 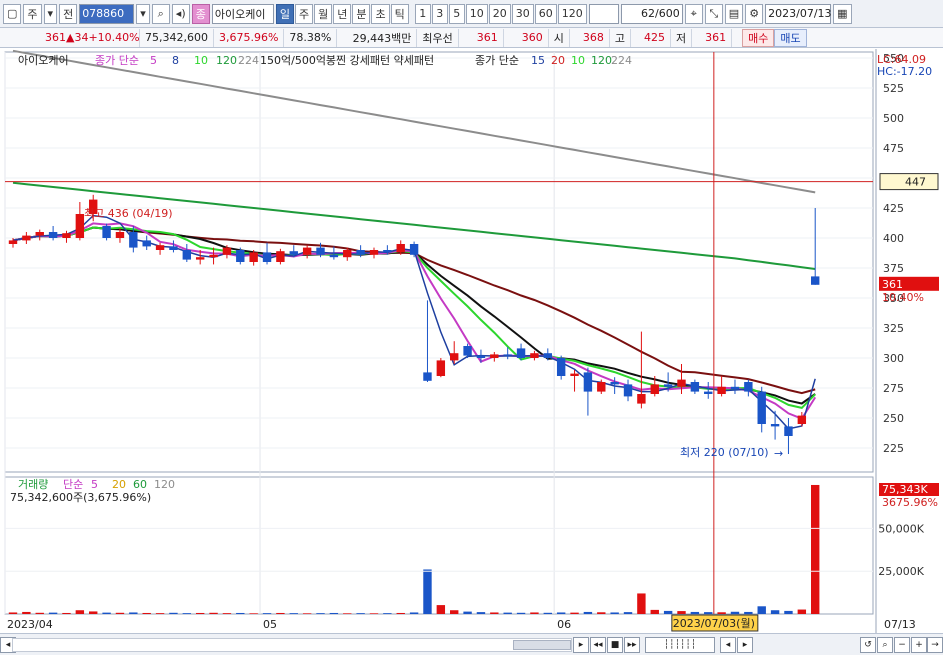 I want to click on scroll-track, so click(x=292, y=645).